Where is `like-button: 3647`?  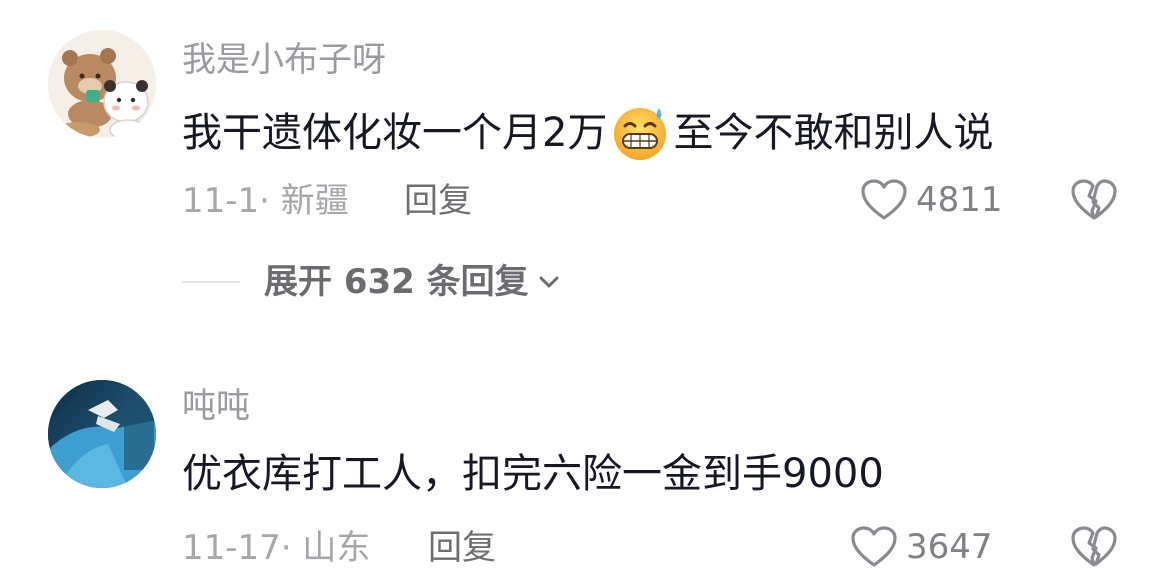 like-button: 3647 is located at coordinates (921, 547).